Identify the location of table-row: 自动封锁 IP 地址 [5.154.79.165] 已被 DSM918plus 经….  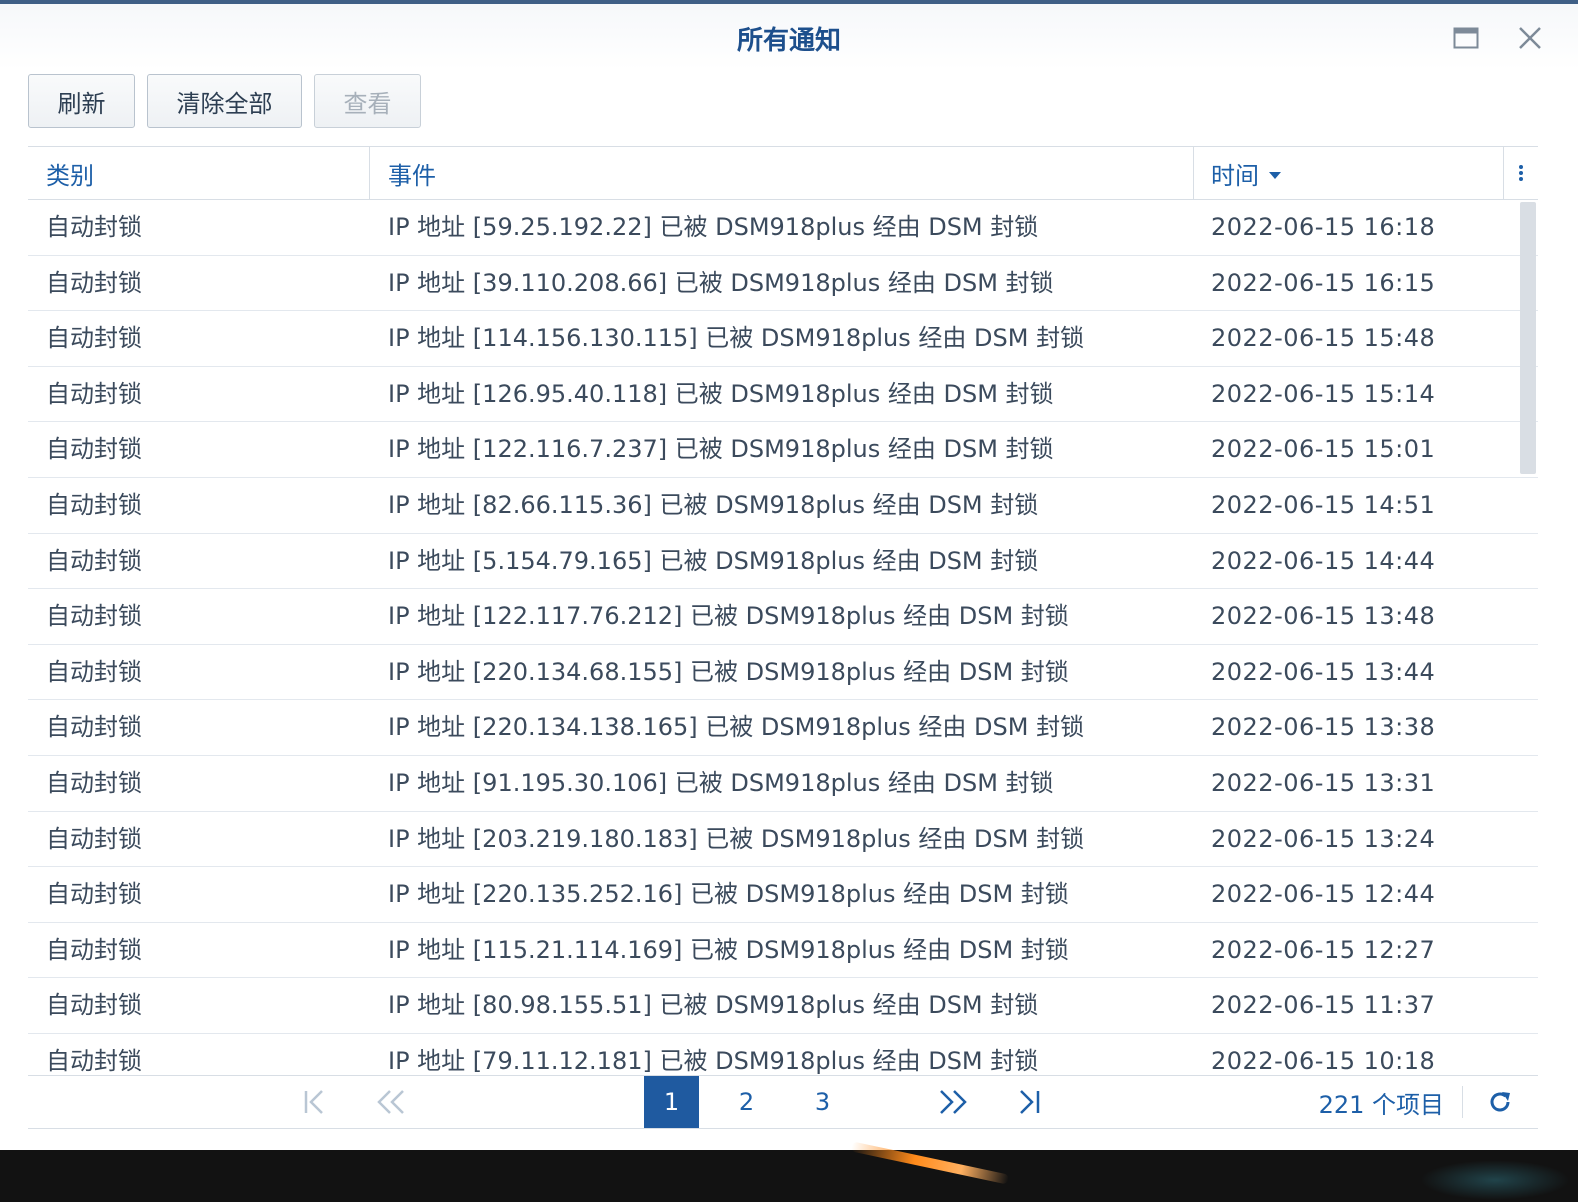
(783, 562).